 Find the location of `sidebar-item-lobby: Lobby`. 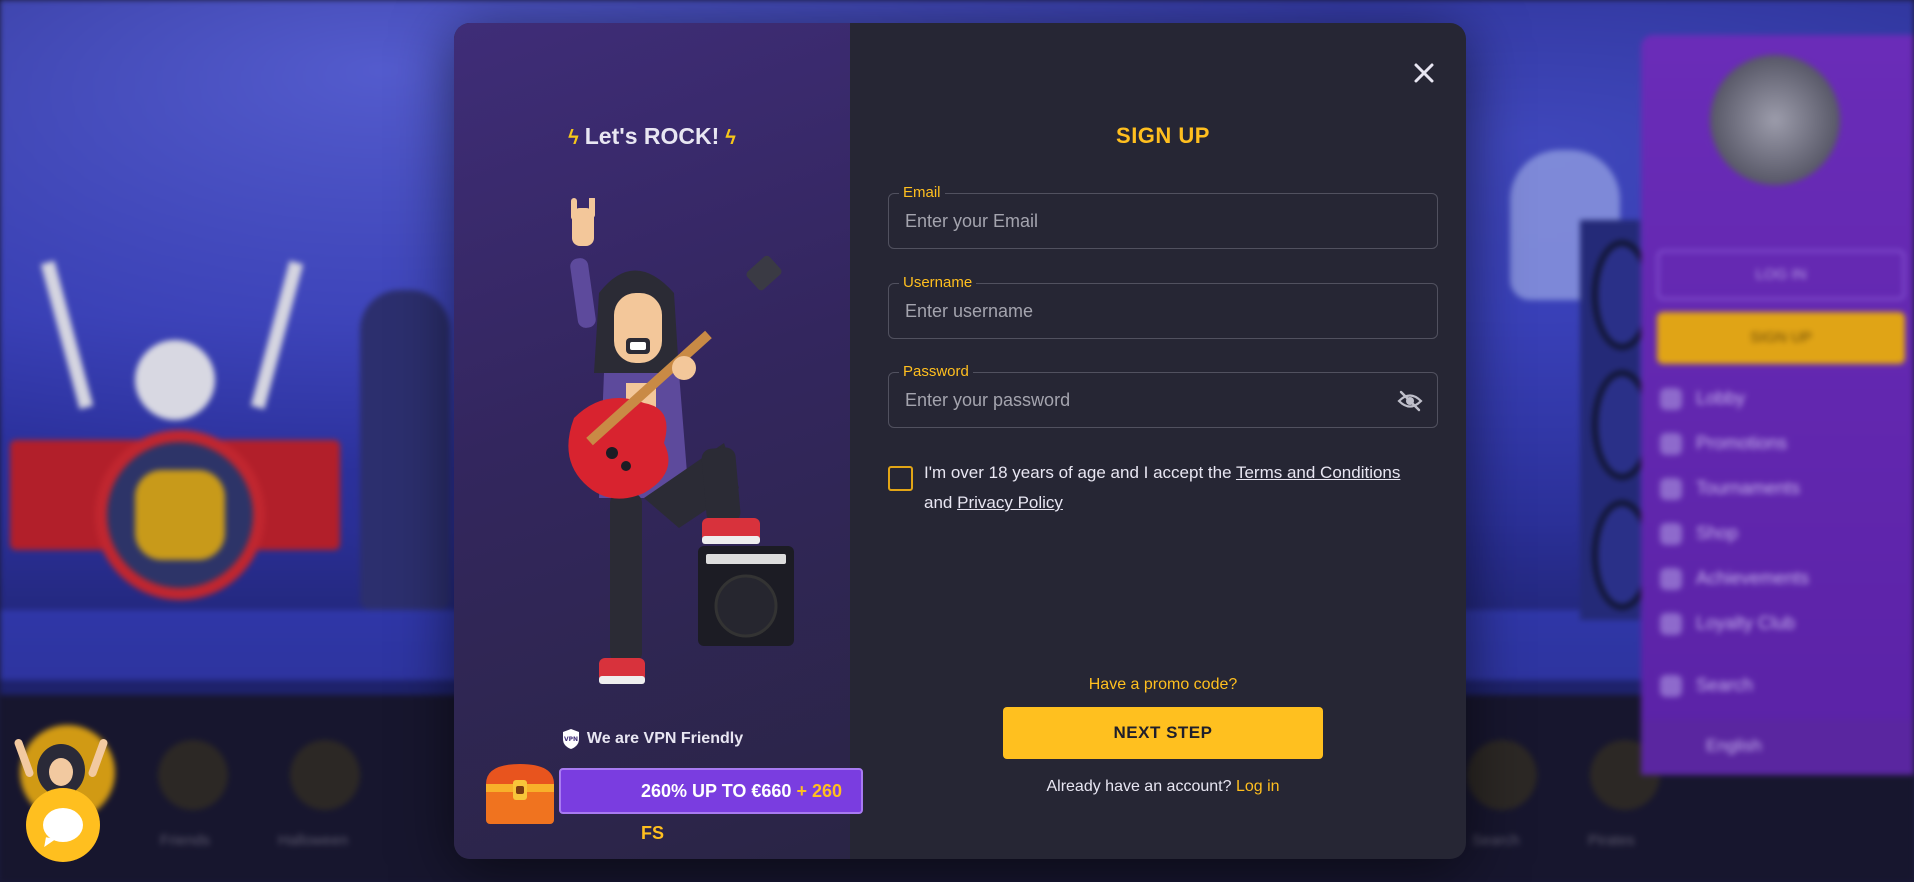

sidebar-item-lobby: Lobby is located at coordinates (1702, 399).